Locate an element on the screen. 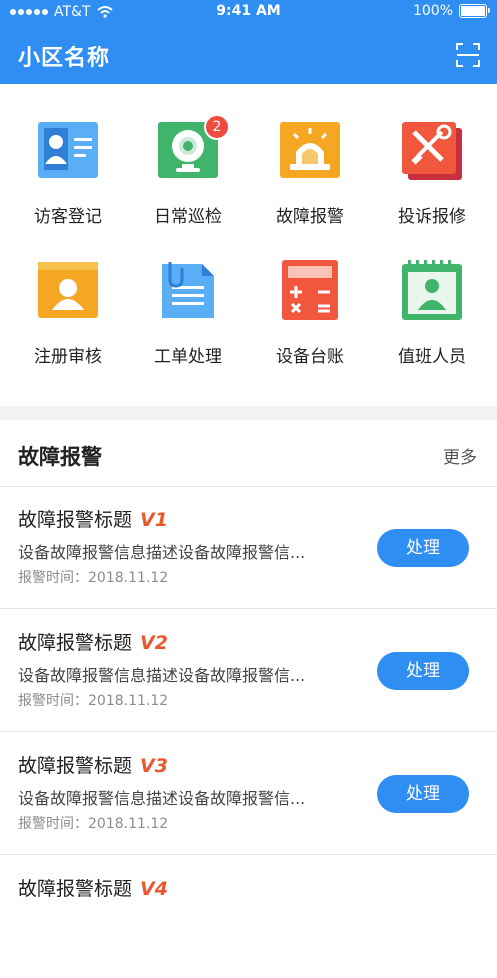 Image resolution: width=497 pixels, height=978 pixels. duty-staff-icon is located at coordinates (432, 290).